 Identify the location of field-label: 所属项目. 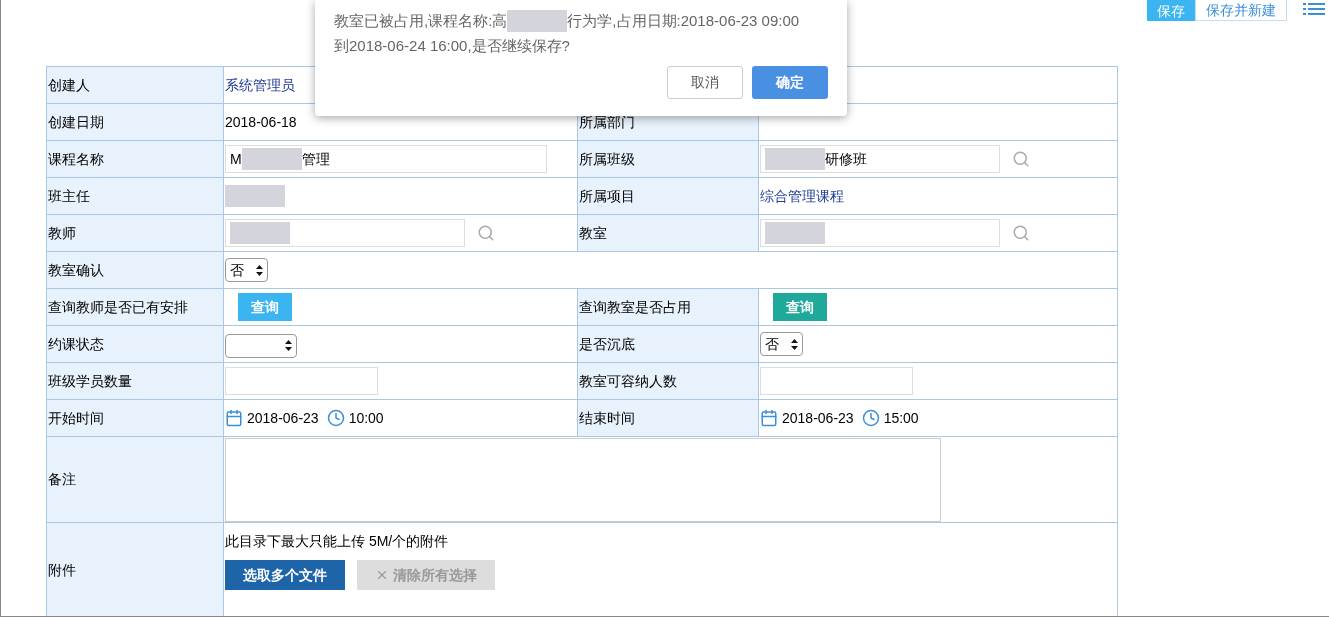
(607, 195).